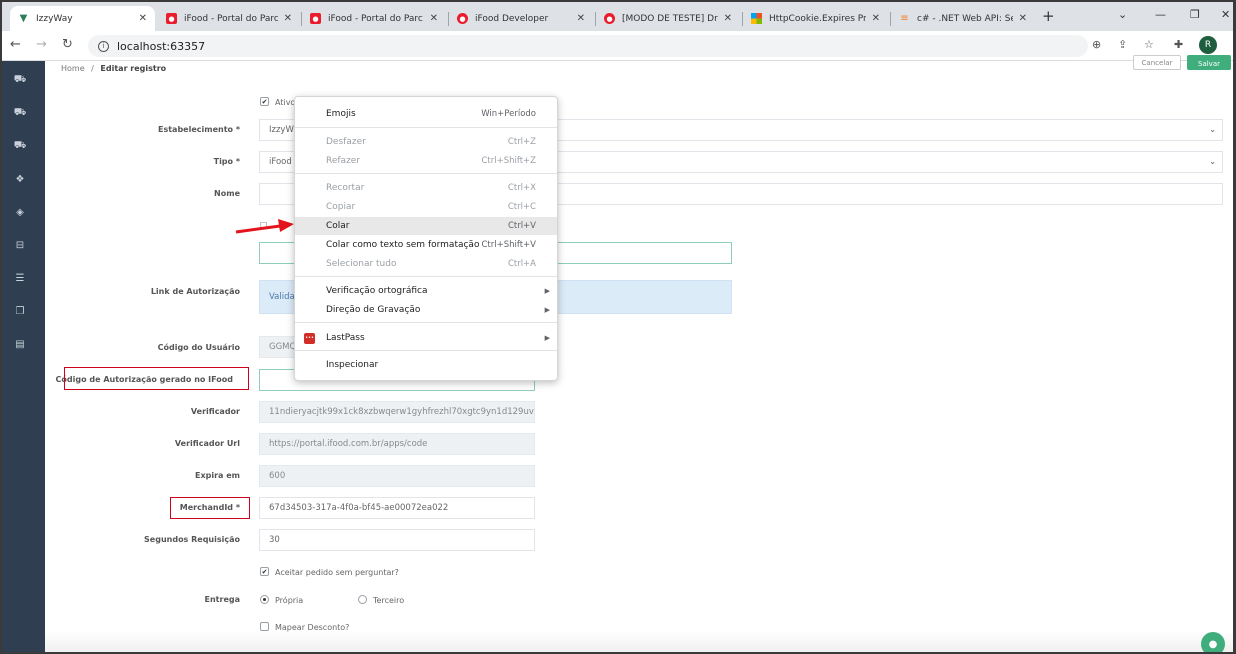 Image resolution: width=1236 pixels, height=654 pixels. I want to click on menu-item-emojis: Emojis Win+Período, so click(426, 114).